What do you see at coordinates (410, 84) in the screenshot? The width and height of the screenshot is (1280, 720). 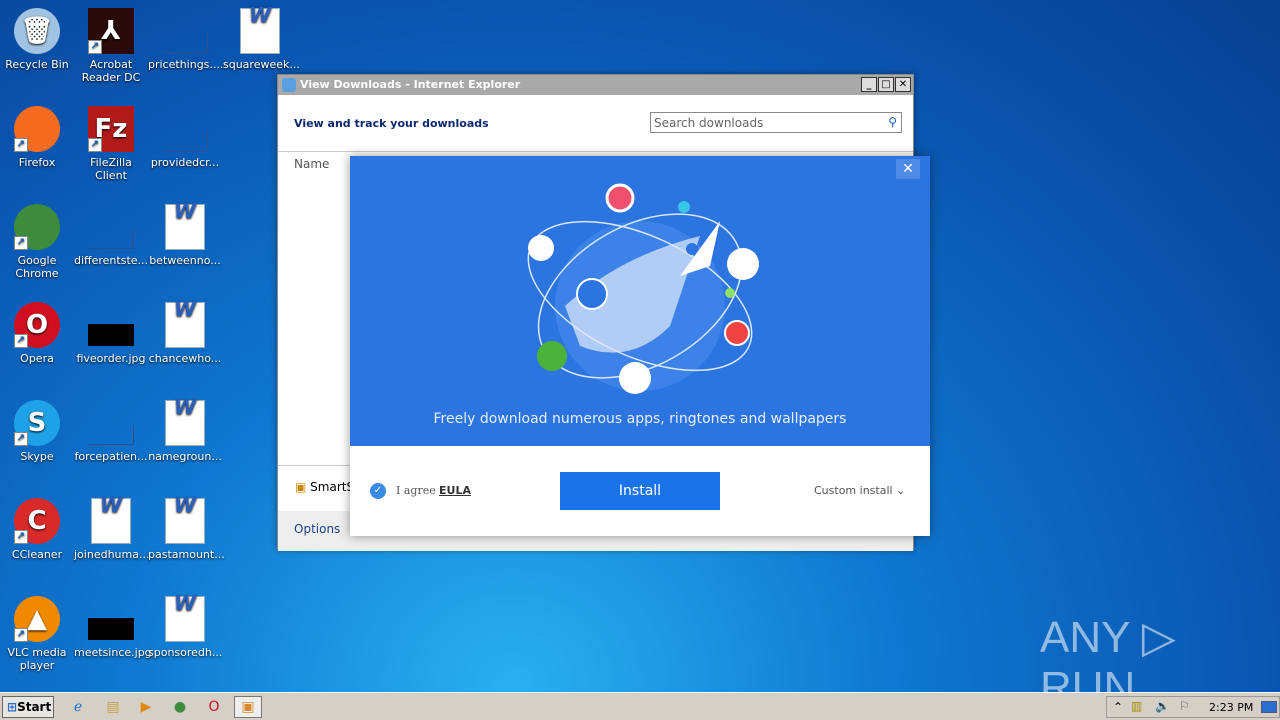 I see `window-title: View Downloads - Internet Explorer` at bounding box center [410, 84].